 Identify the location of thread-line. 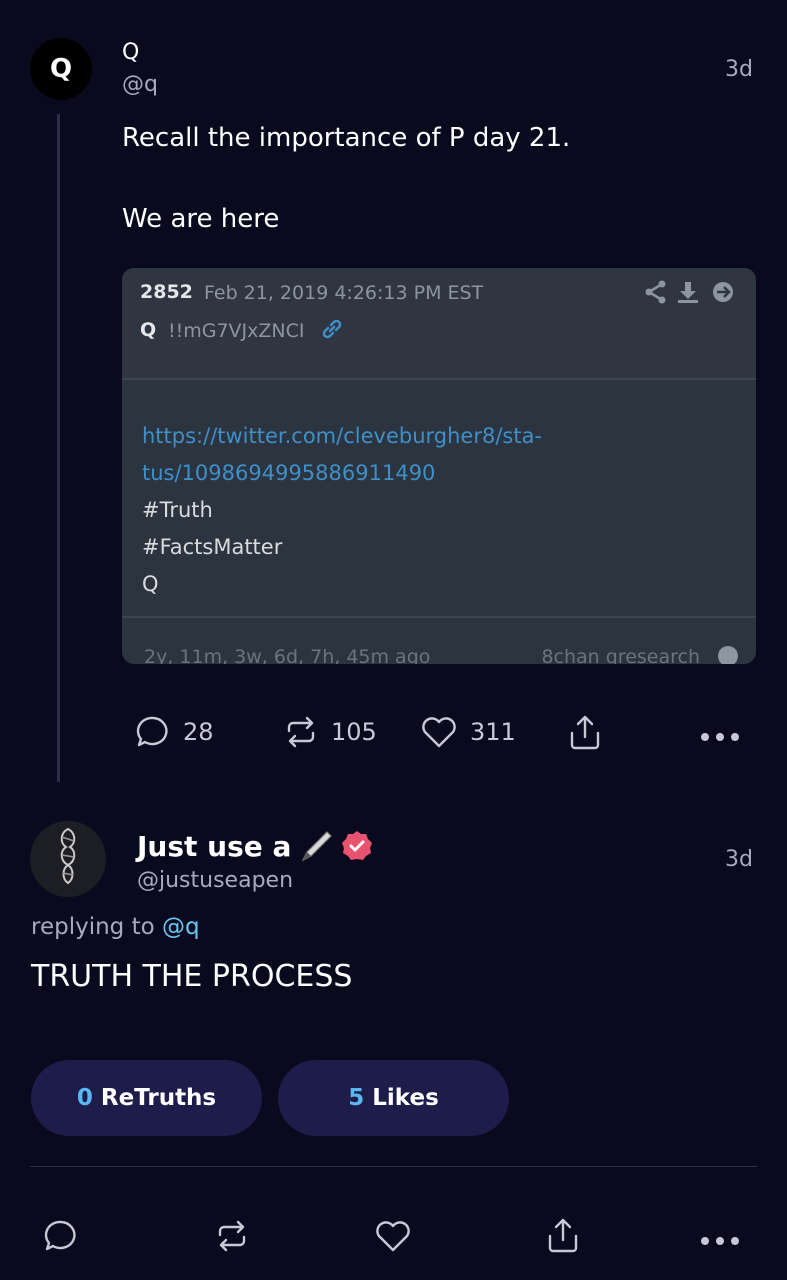
(58, 448).